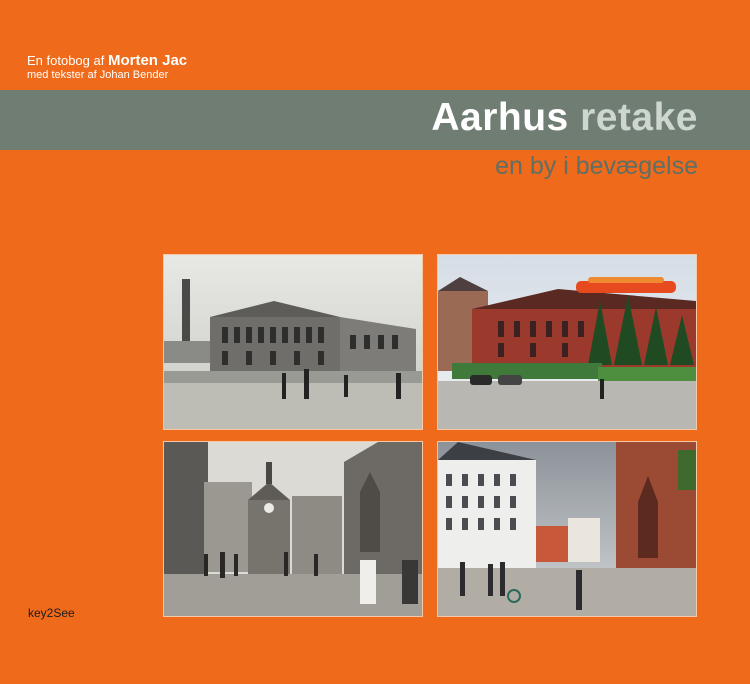 The width and height of the screenshot is (750, 684). What do you see at coordinates (67, 60) in the screenshot?
I see `author-prefix: En fotobog af` at bounding box center [67, 60].